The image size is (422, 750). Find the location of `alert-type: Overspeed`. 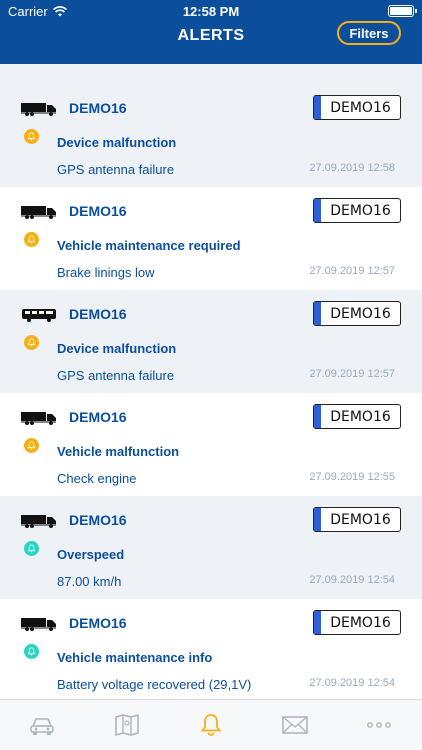

alert-type: Overspeed is located at coordinates (91, 554).